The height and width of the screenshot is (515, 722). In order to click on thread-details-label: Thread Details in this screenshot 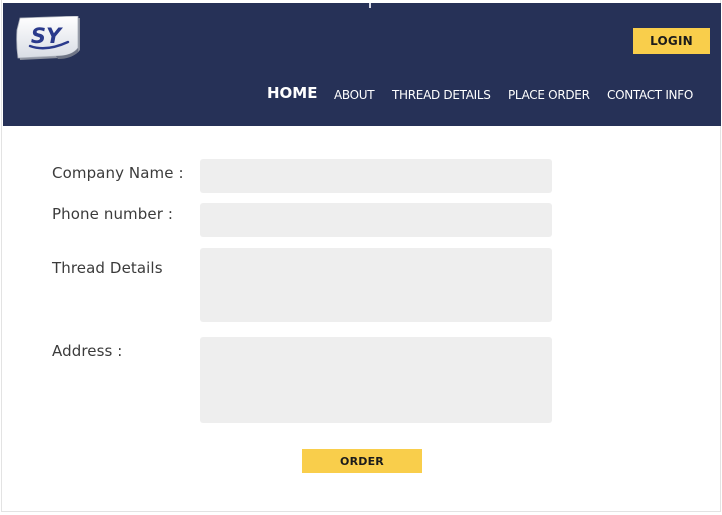, I will do `click(107, 268)`.